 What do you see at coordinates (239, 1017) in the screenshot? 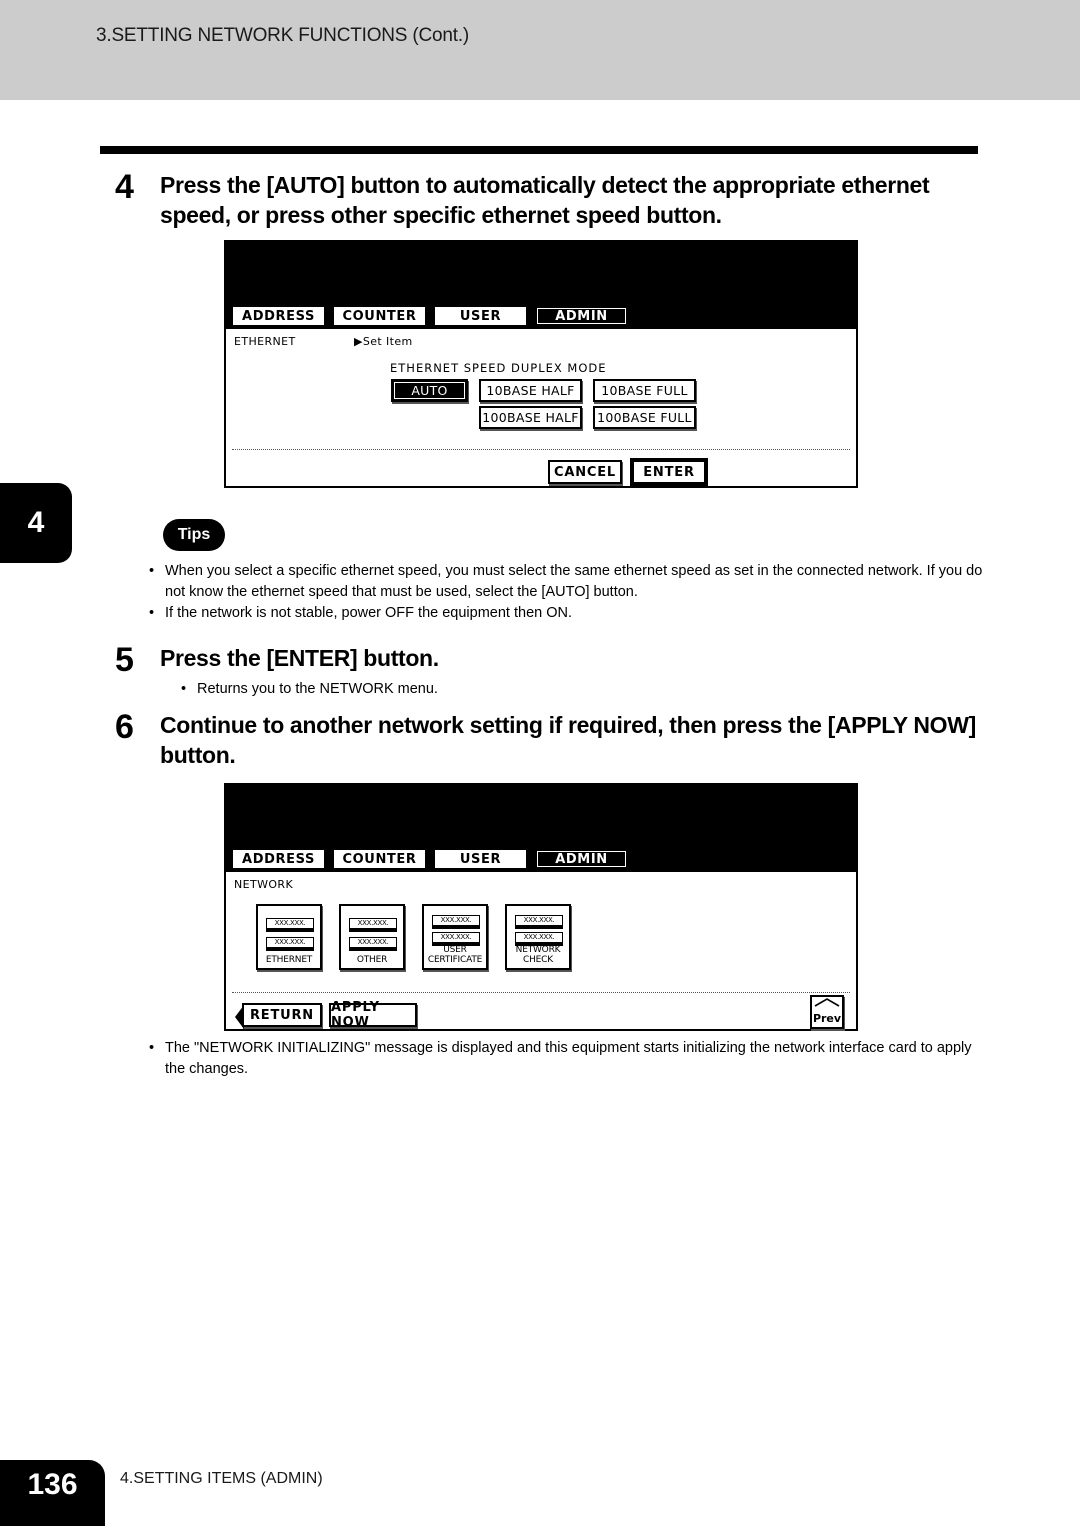
I see `left-arrow-icon` at bounding box center [239, 1017].